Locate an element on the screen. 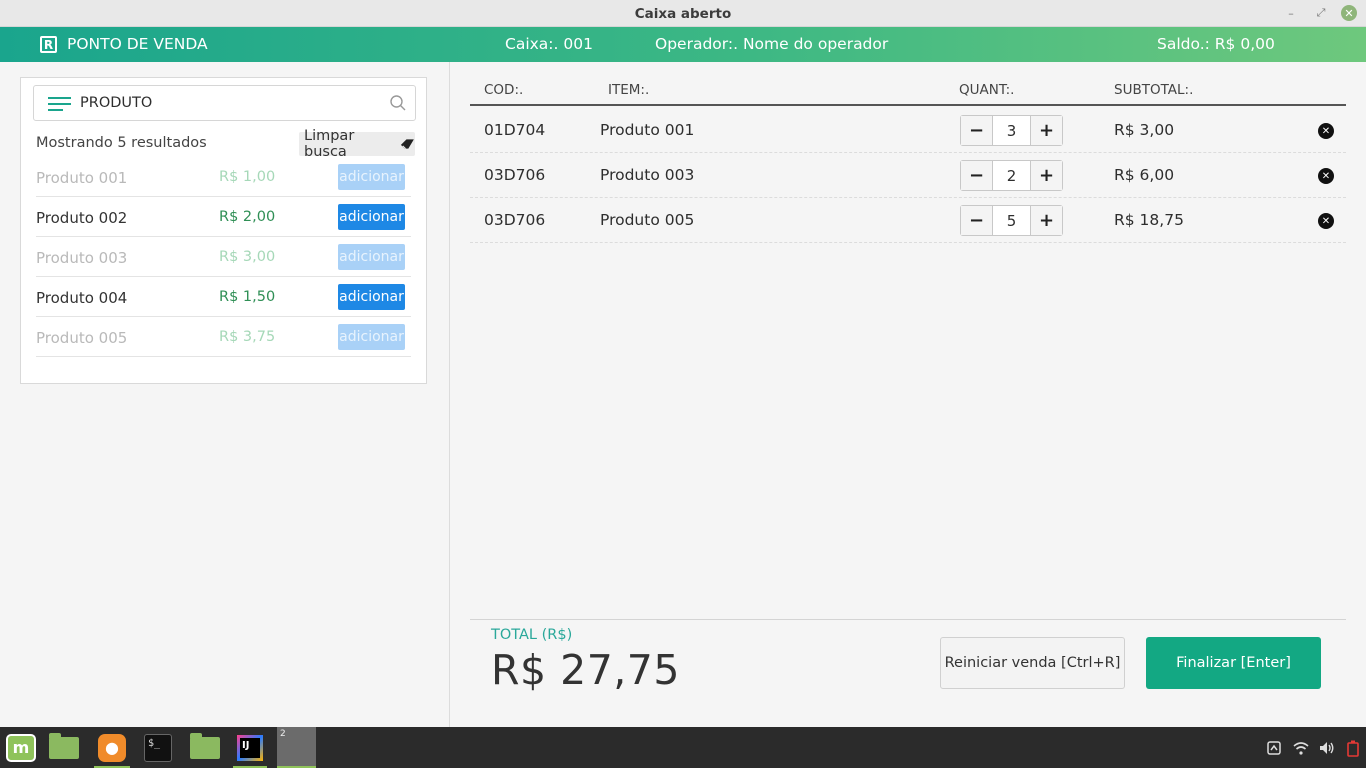  quantity-stepper: −5 + is located at coordinates (1011, 220).